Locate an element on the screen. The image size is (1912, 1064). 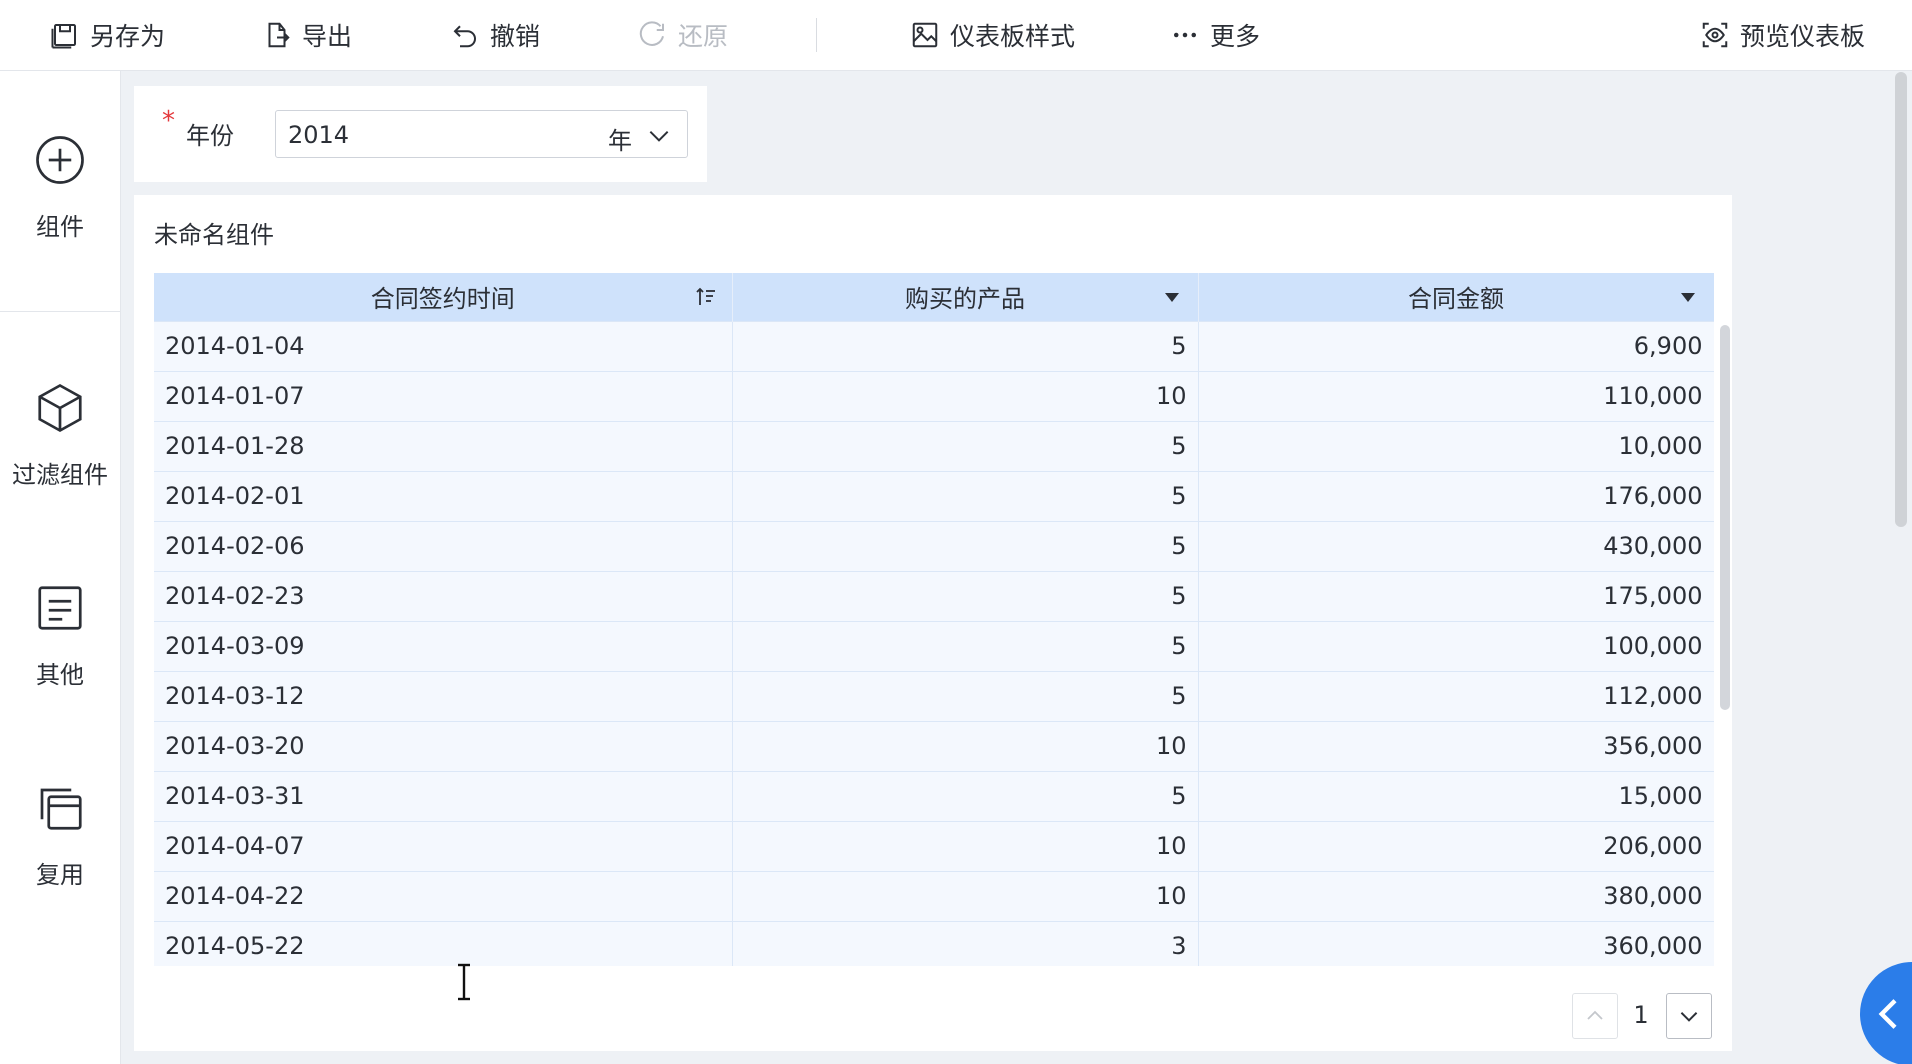
table-row: 2014-03-31 5 15,000 is located at coordinates (934, 795).